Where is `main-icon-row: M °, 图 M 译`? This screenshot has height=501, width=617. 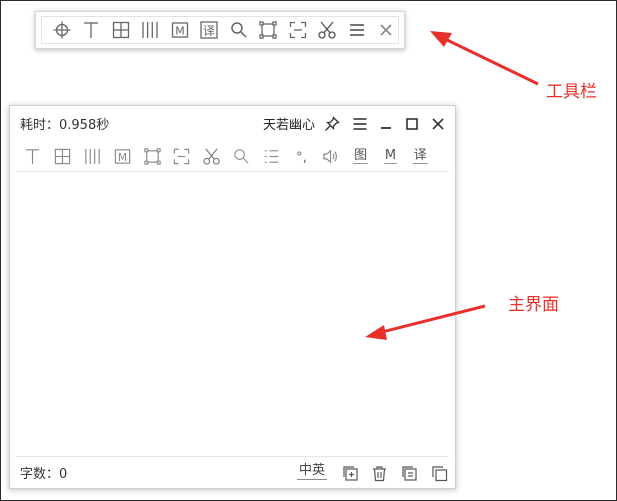
main-icon-row: M °, 图 M 译 is located at coordinates (233, 156).